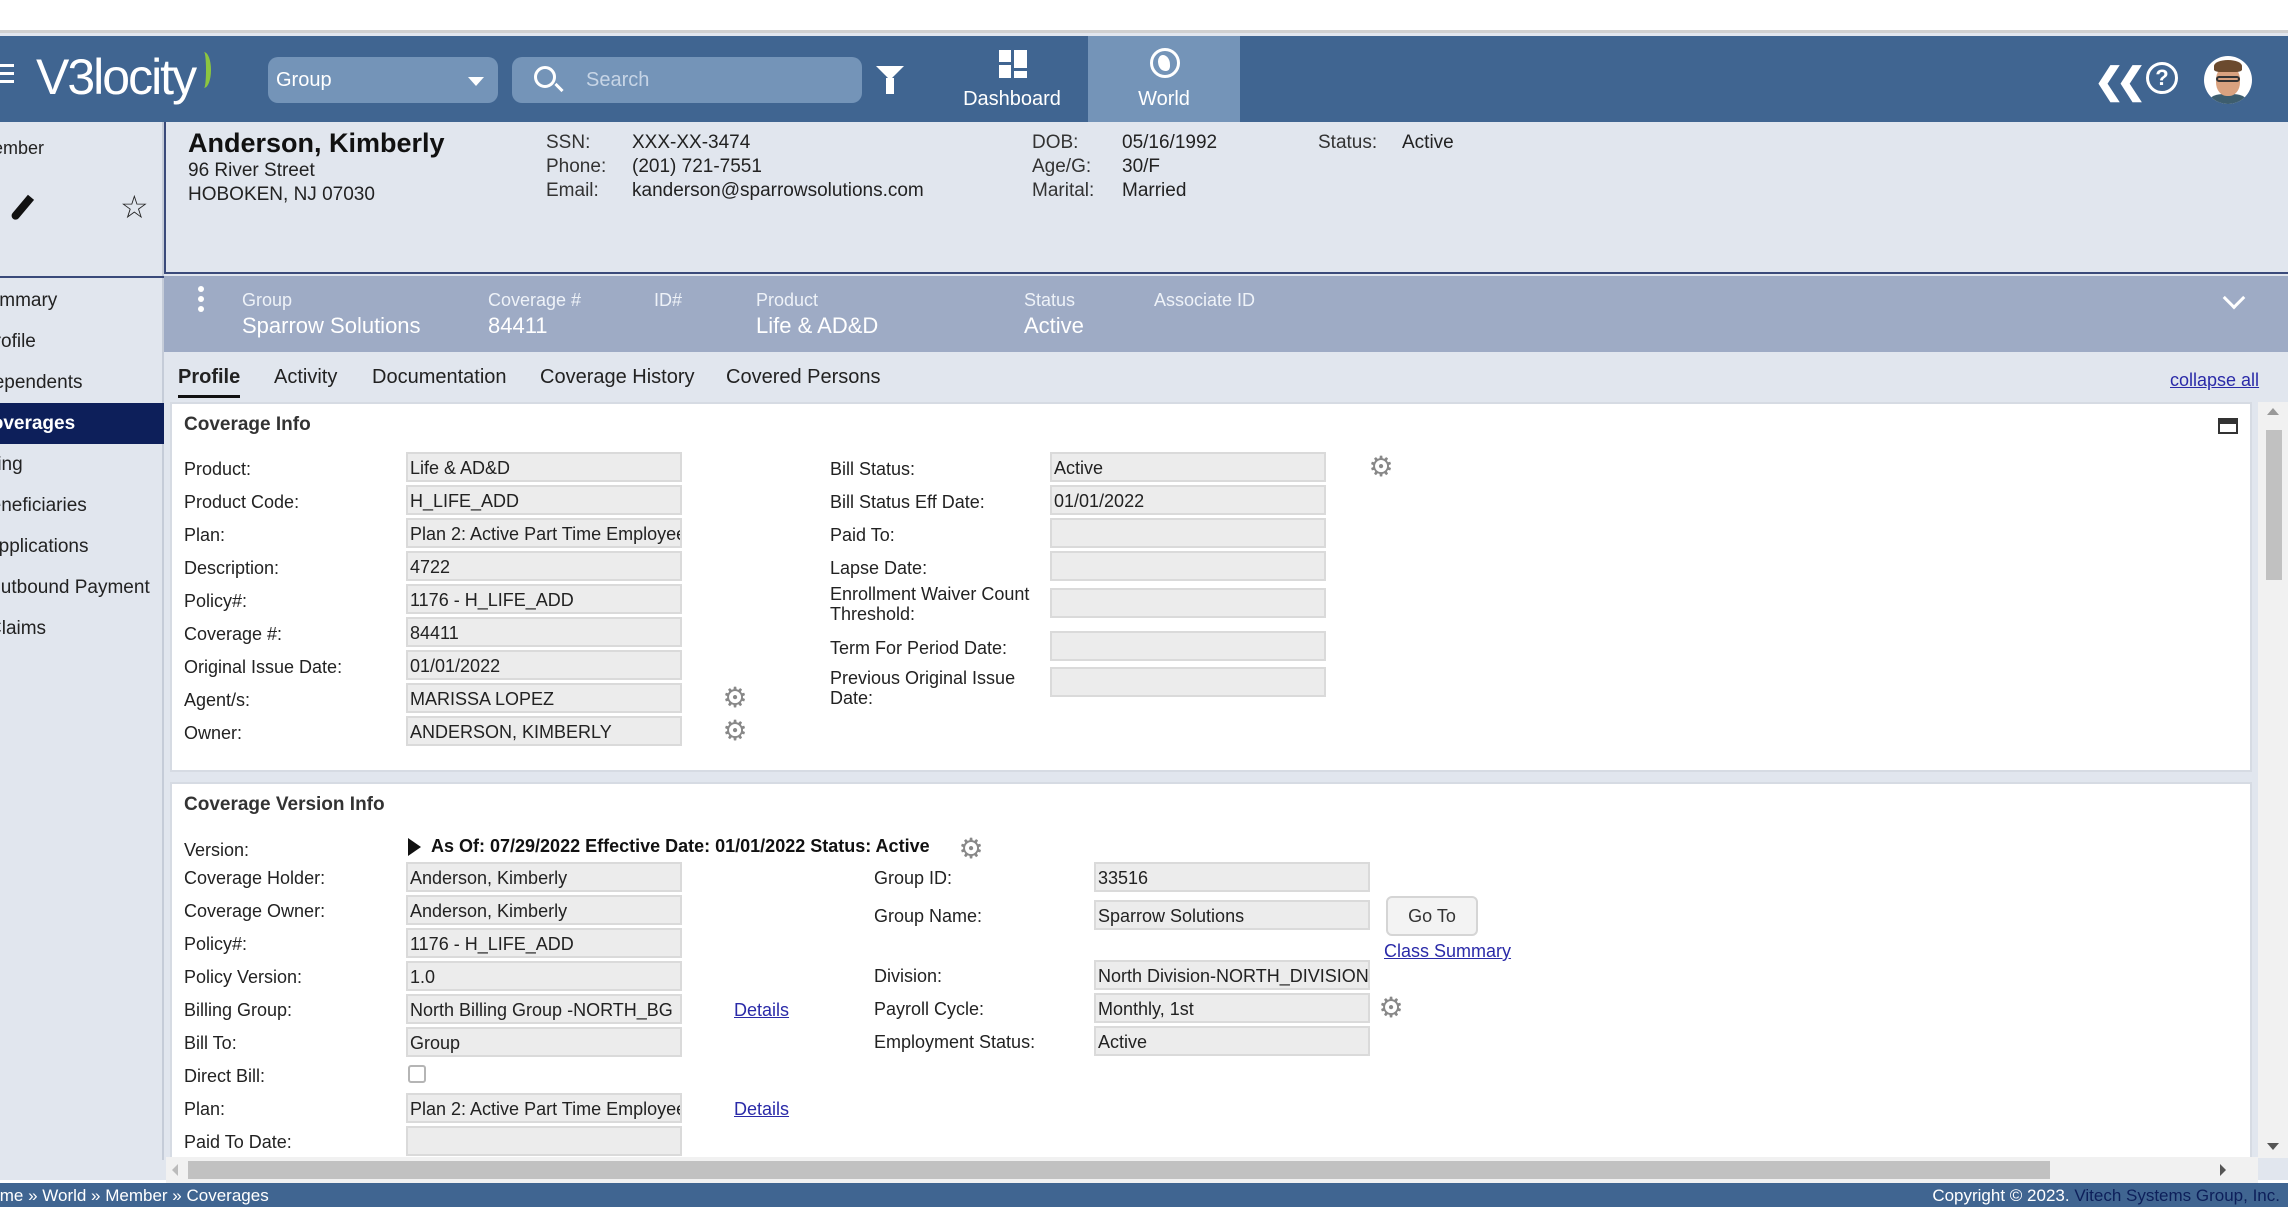 This screenshot has width=2288, height=1207. What do you see at coordinates (1012, 79) in the screenshot?
I see `nav-tab-dashboard: Dashboard` at bounding box center [1012, 79].